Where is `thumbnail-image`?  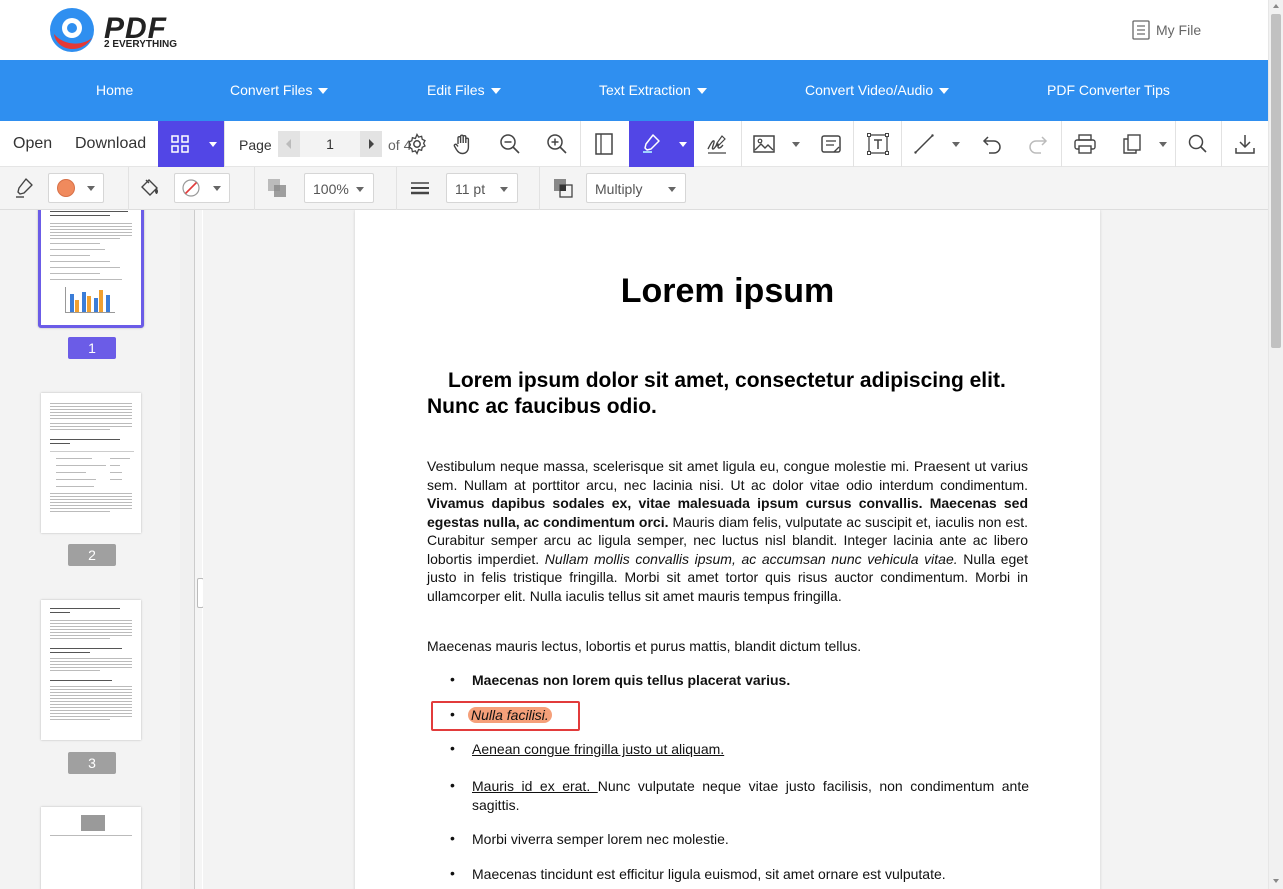 thumbnail-image is located at coordinates (93, 823).